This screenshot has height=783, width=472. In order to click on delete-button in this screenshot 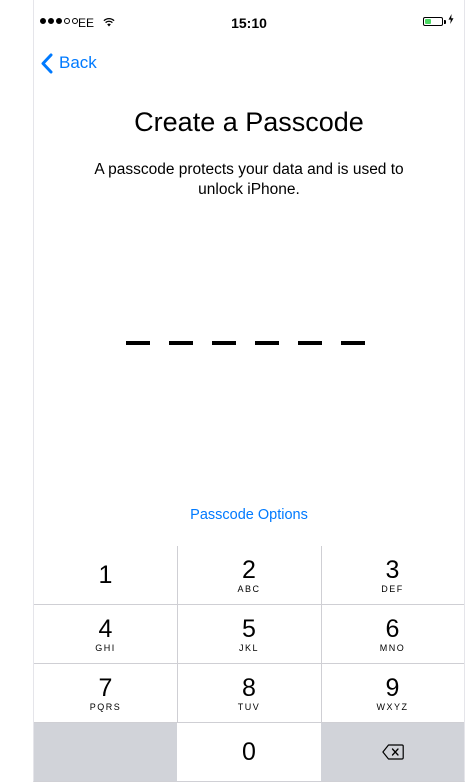, I will do `click(392, 752)`.